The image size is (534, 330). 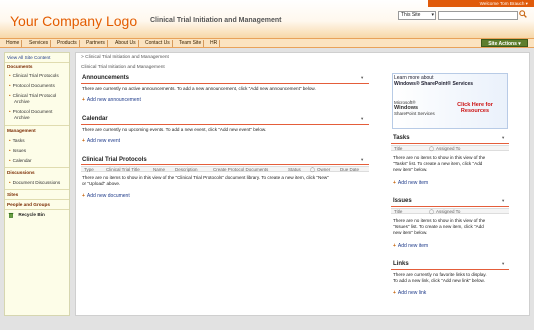 I want to click on chevron-down-icon: ▾, so click(x=432, y=15).